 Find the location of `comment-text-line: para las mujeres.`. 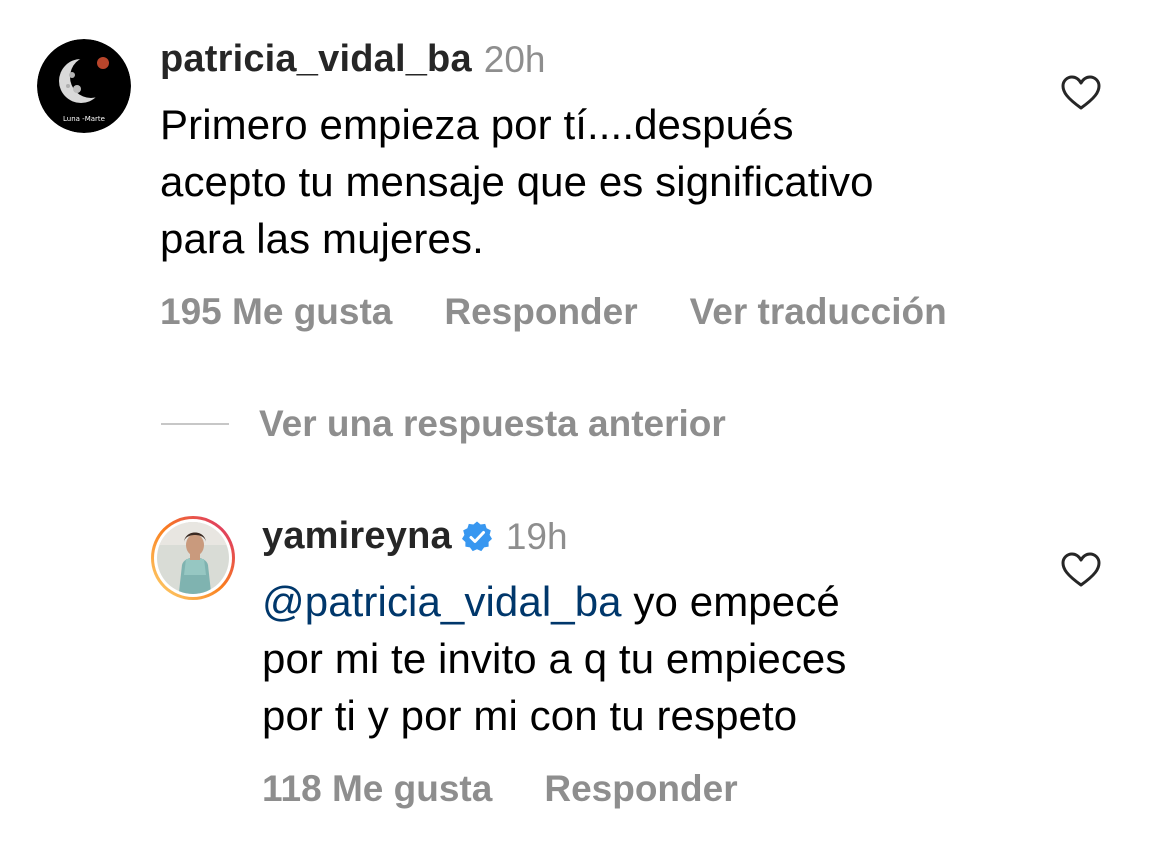

comment-text-line: para las mujeres. is located at coordinates (322, 238).